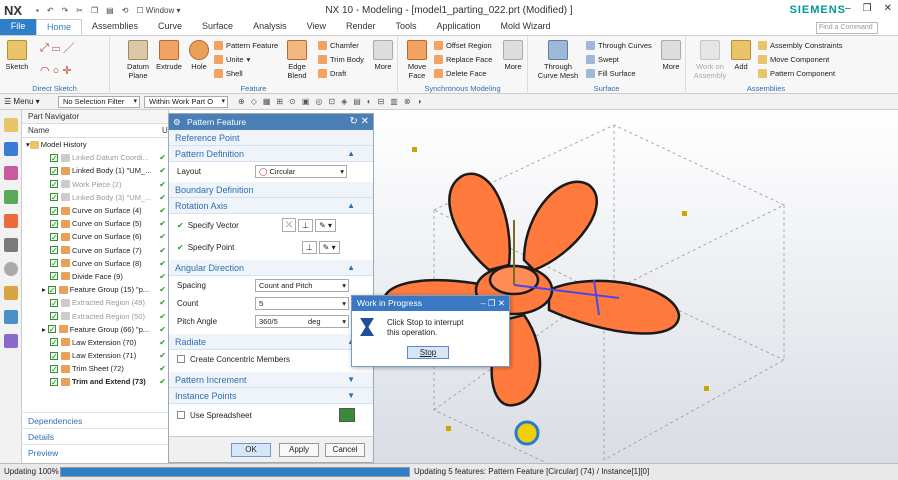  I want to click on system-materials-icon, so click(10, 293).